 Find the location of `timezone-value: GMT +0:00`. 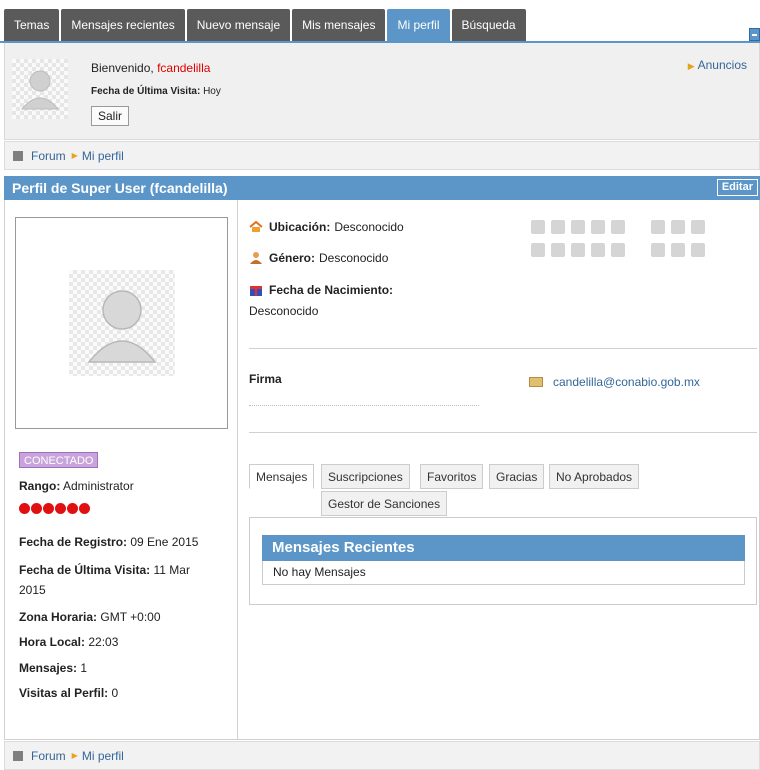

timezone-value: GMT +0:00 is located at coordinates (130, 617).